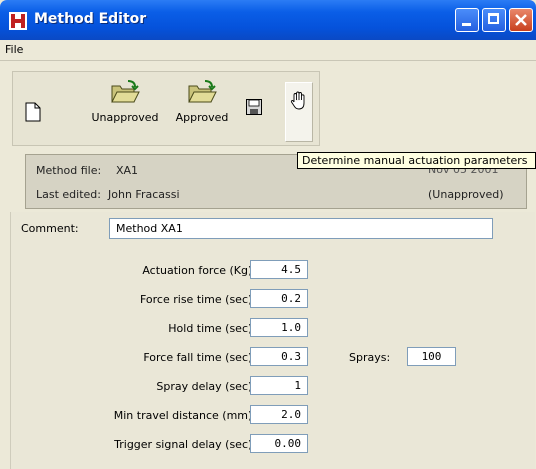 Image resolution: width=536 pixels, height=469 pixels. Describe the element at coordinates (268, 20) in the screenshot. I see `title-bar: Method Editor` at that location.